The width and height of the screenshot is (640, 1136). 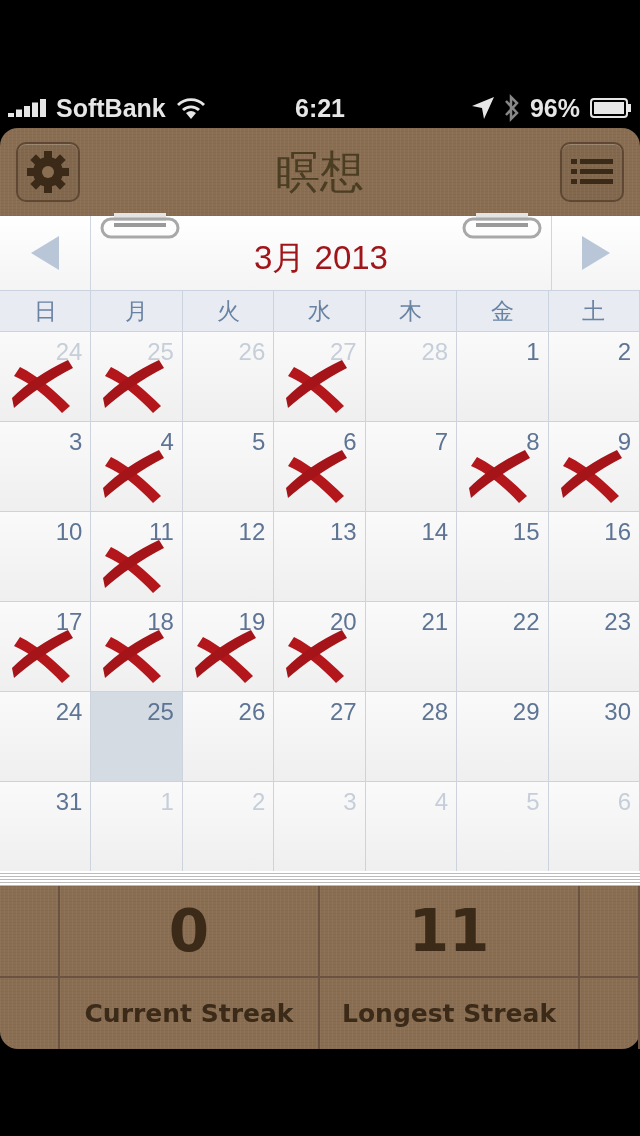 What do you see at coordinates (69, 802) in the screenshot?
I see `day-number: 31` at bounding box center [69, 802].